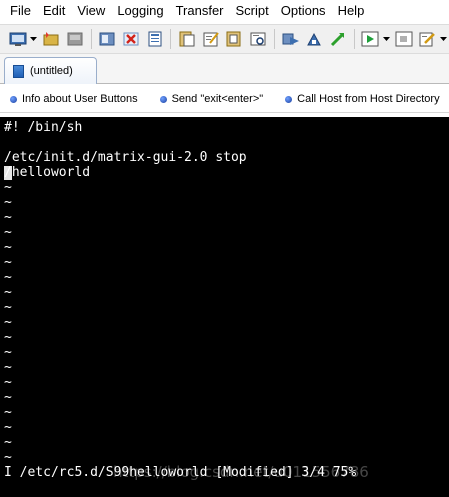 This screenshot has width=449, height=497. Describe the element at coordinates (91, 11) in the screenshot. I see `menu-view: View` at that location.